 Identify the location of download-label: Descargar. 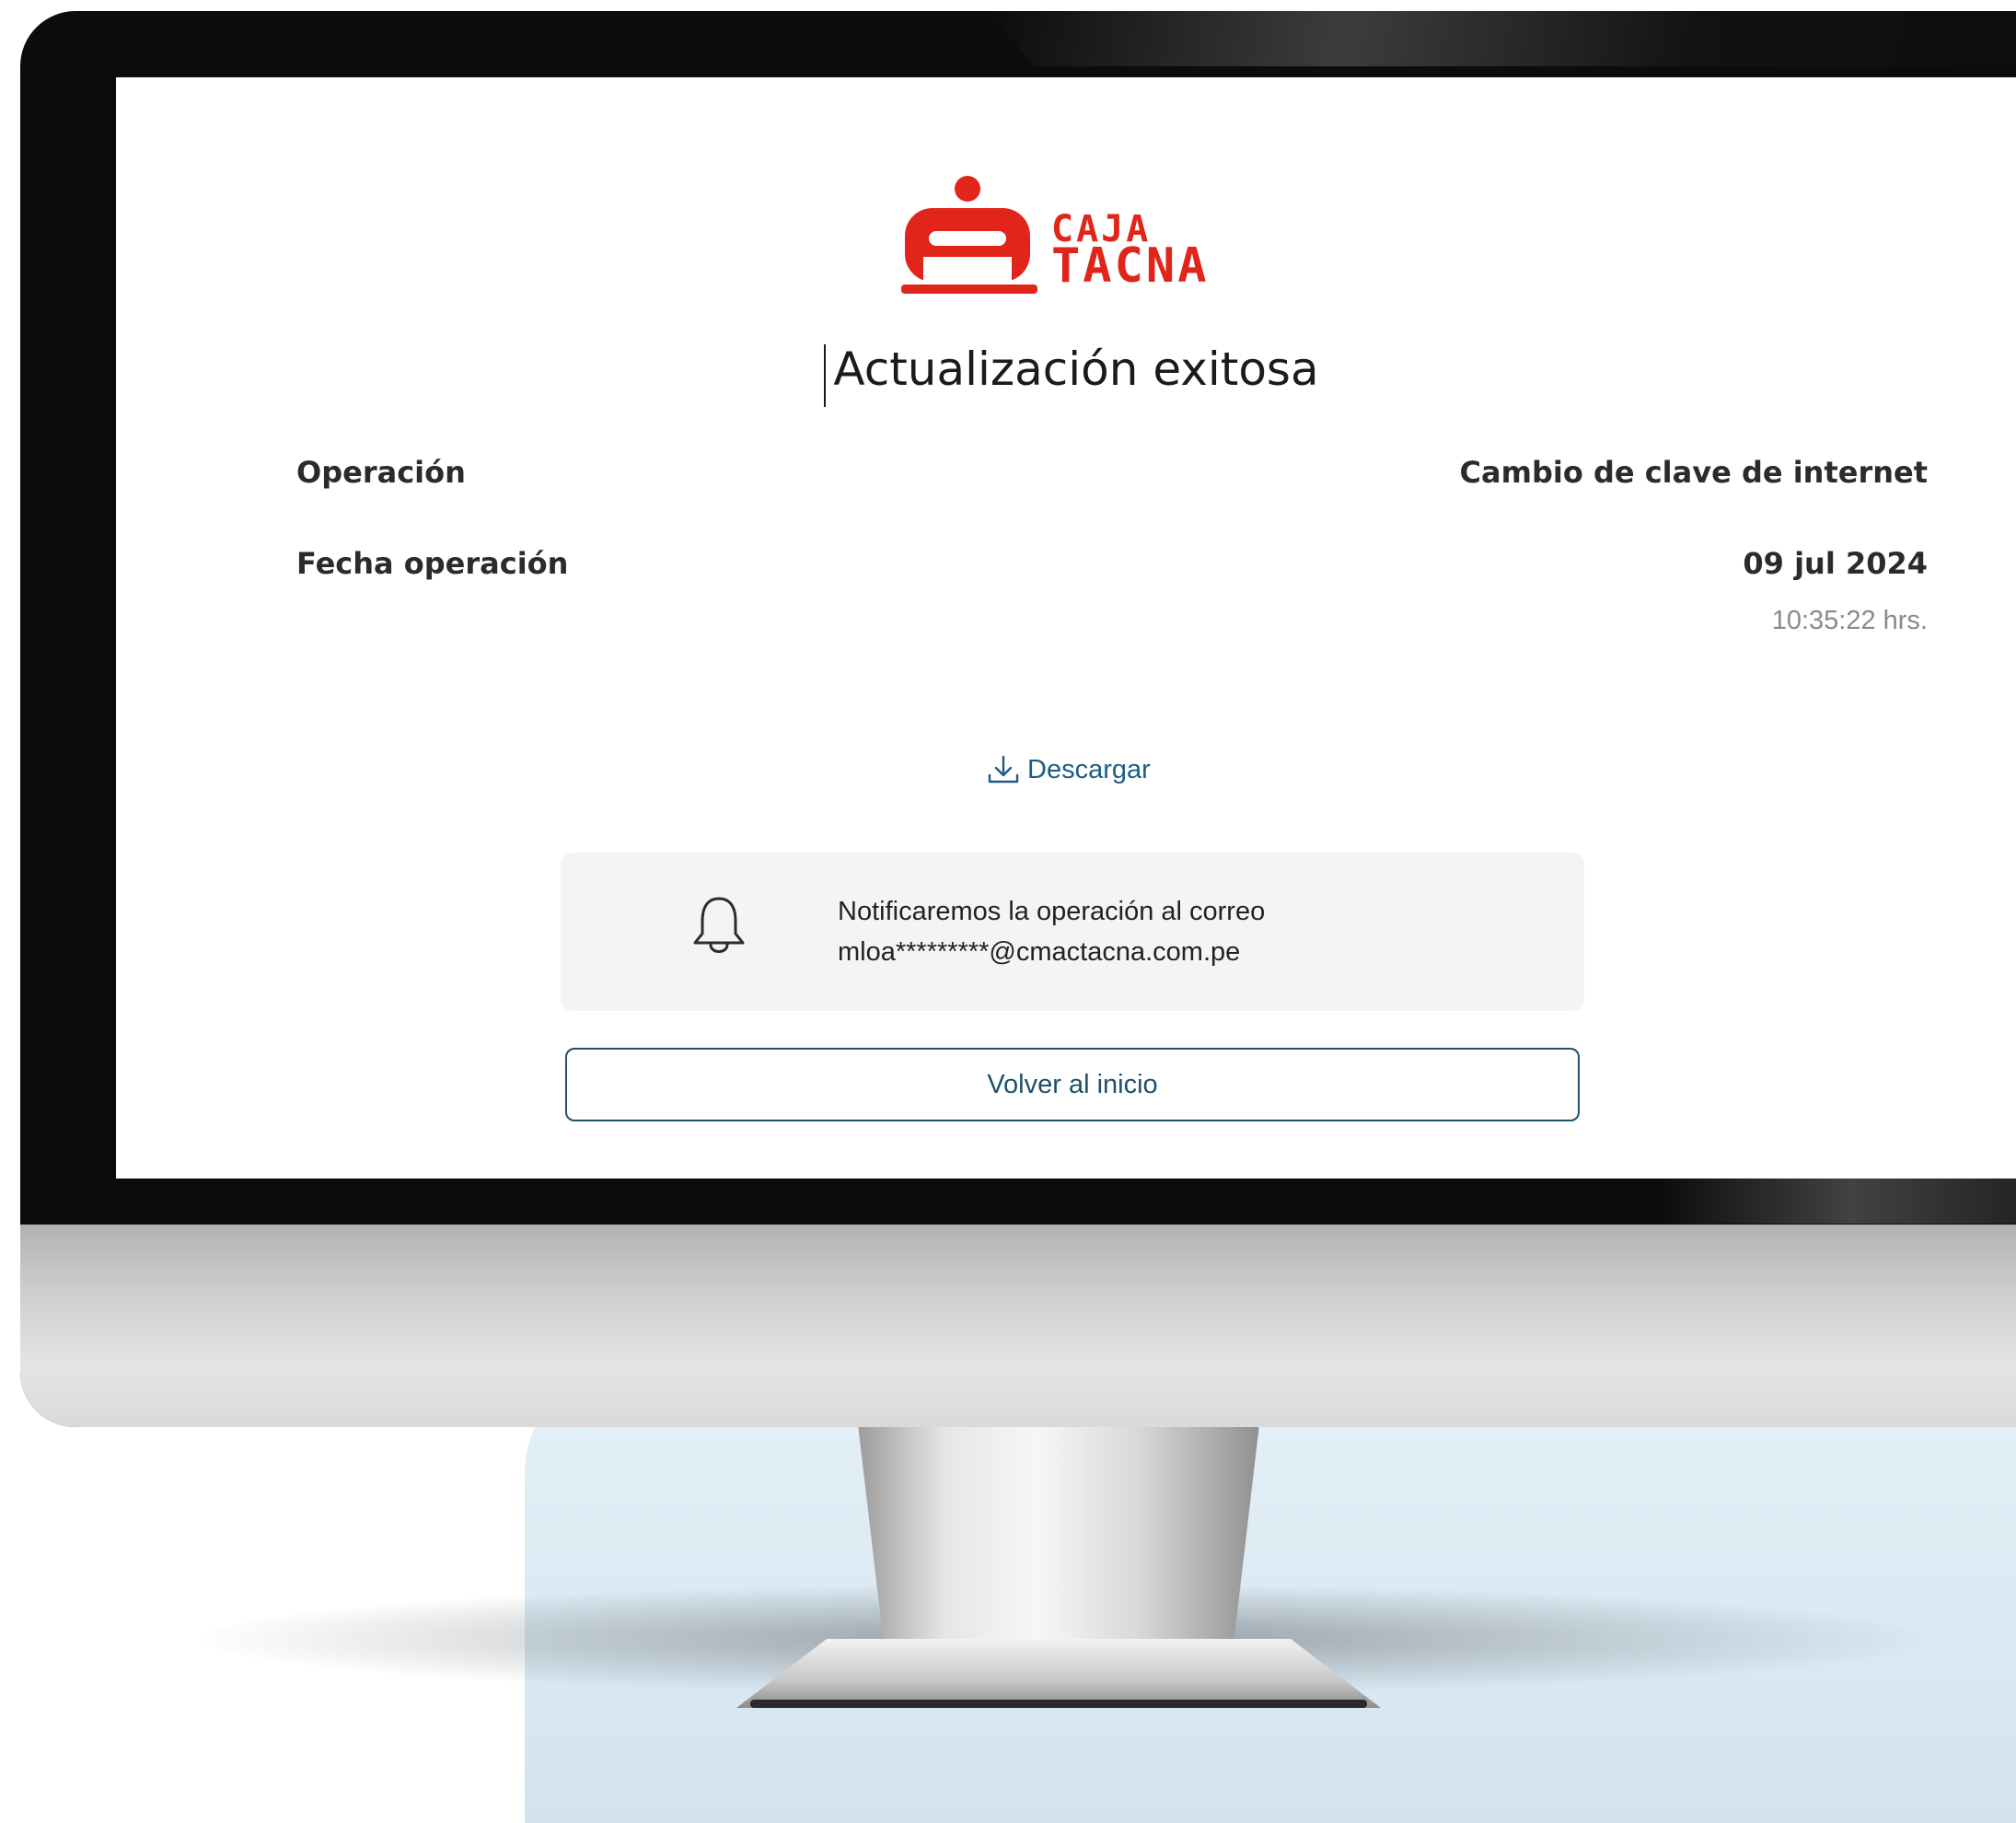
(1089, 769).